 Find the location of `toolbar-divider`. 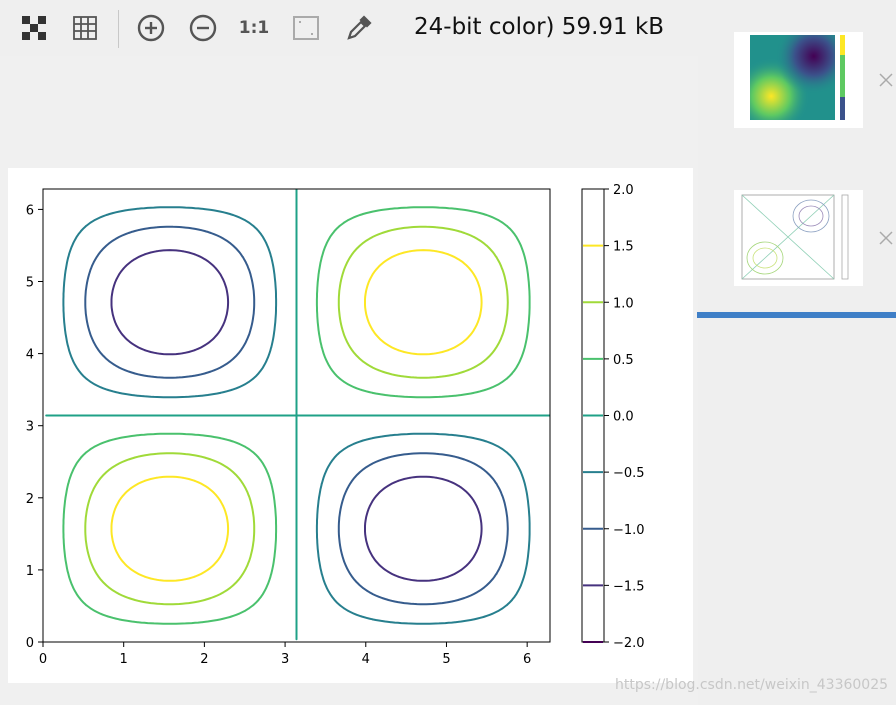

toolbar-divider is located at coordinates (118, 29).